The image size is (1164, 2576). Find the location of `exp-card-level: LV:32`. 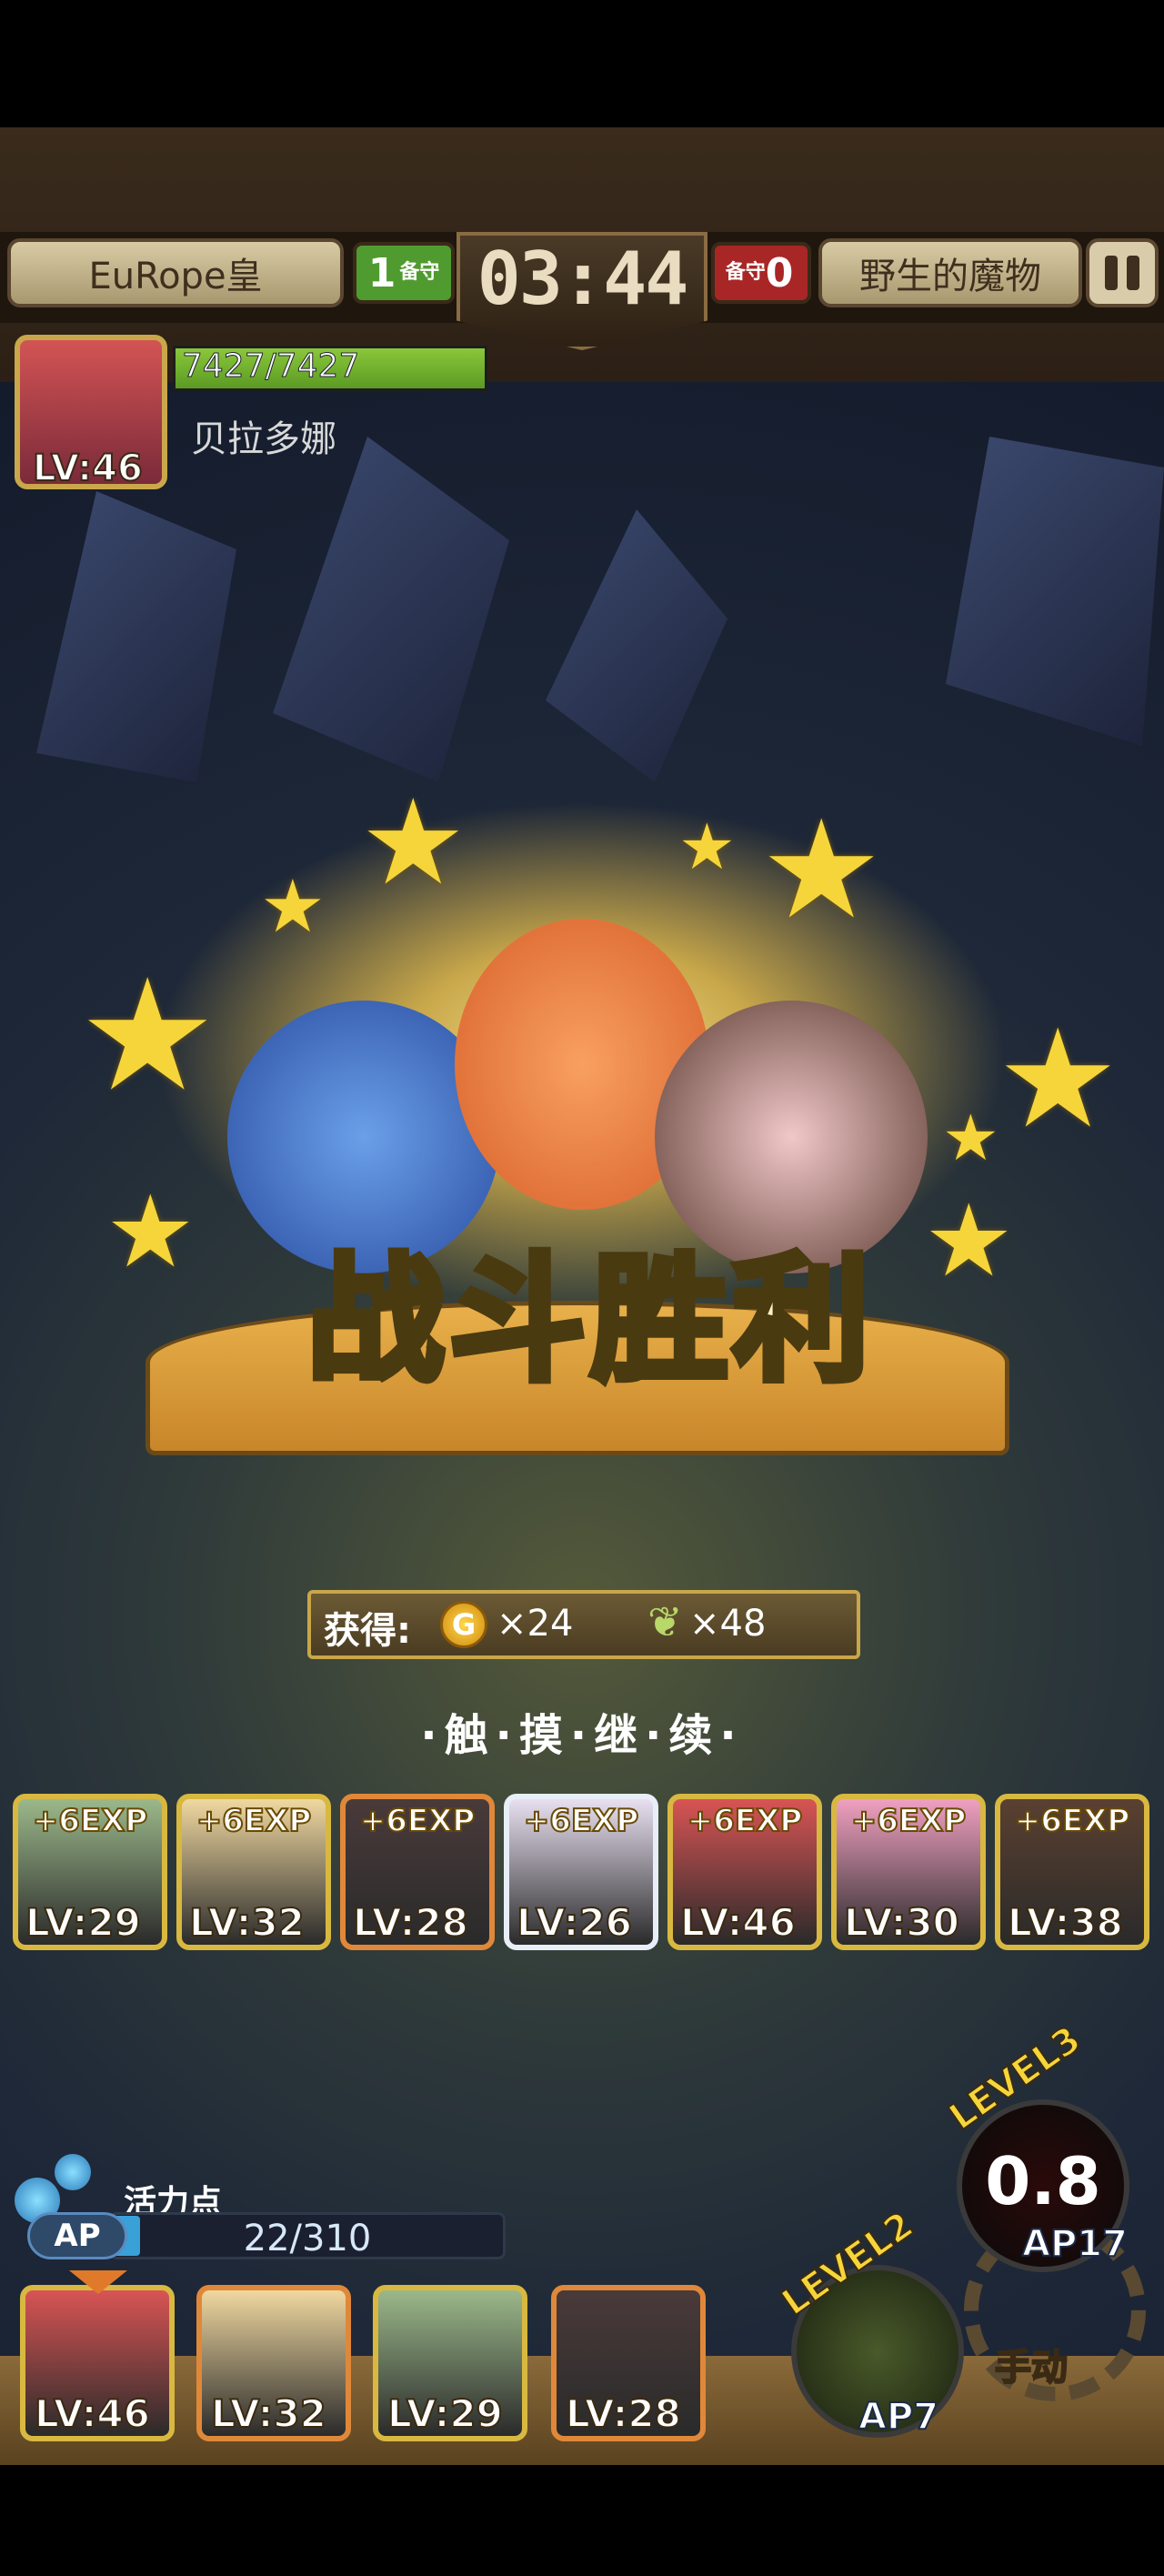

exp-card-level: LV:32 is located at coordinates (247, 1922).